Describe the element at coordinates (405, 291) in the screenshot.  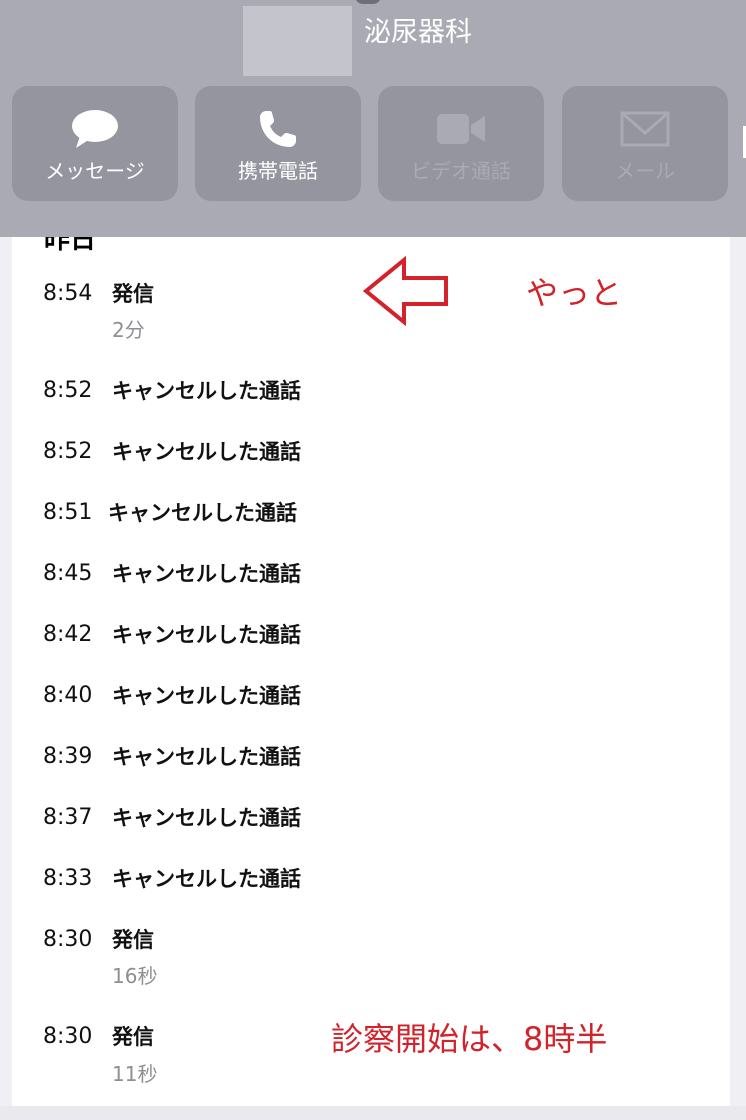
I see `arrow-left-icon` at that location.